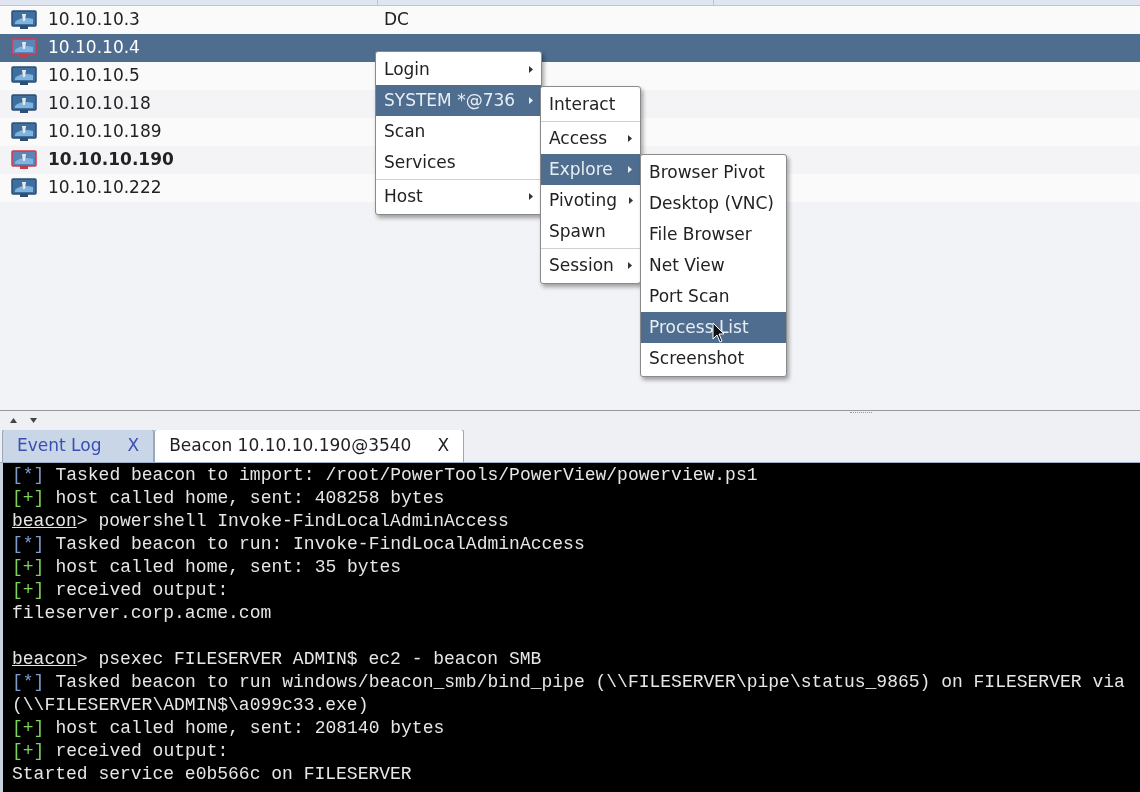 This screenshot has width=1140, height=792. I want to click on menu-item: Services, so click(458, 162).